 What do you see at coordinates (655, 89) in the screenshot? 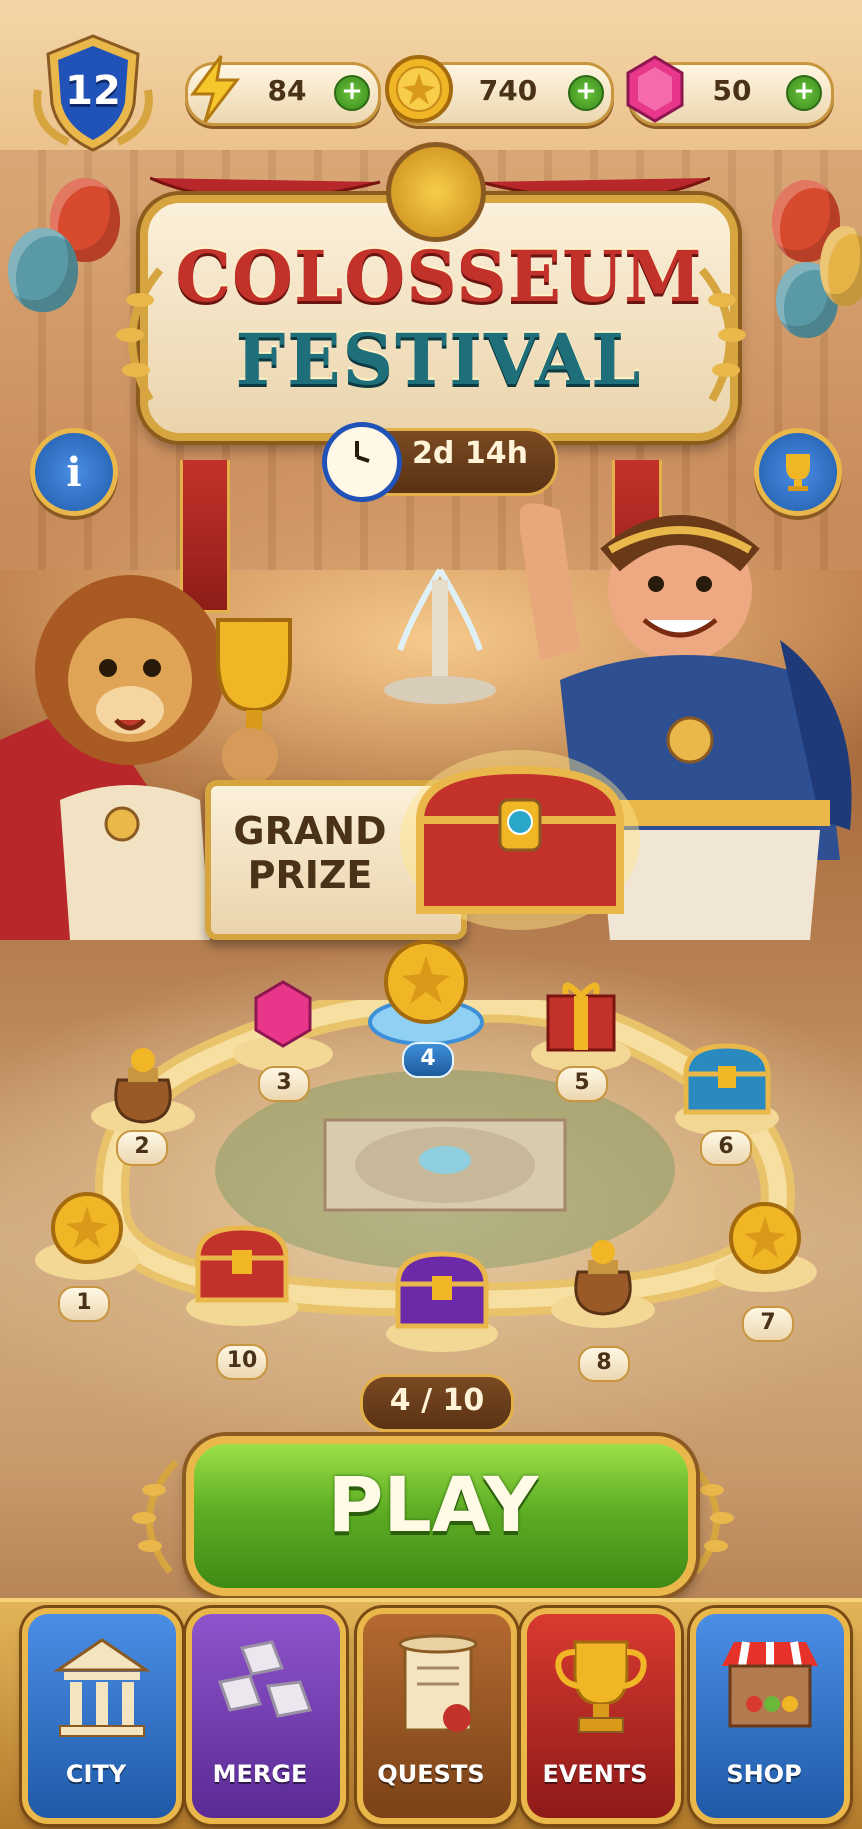
I see `gem-icon` at bounding box center [655, 89].